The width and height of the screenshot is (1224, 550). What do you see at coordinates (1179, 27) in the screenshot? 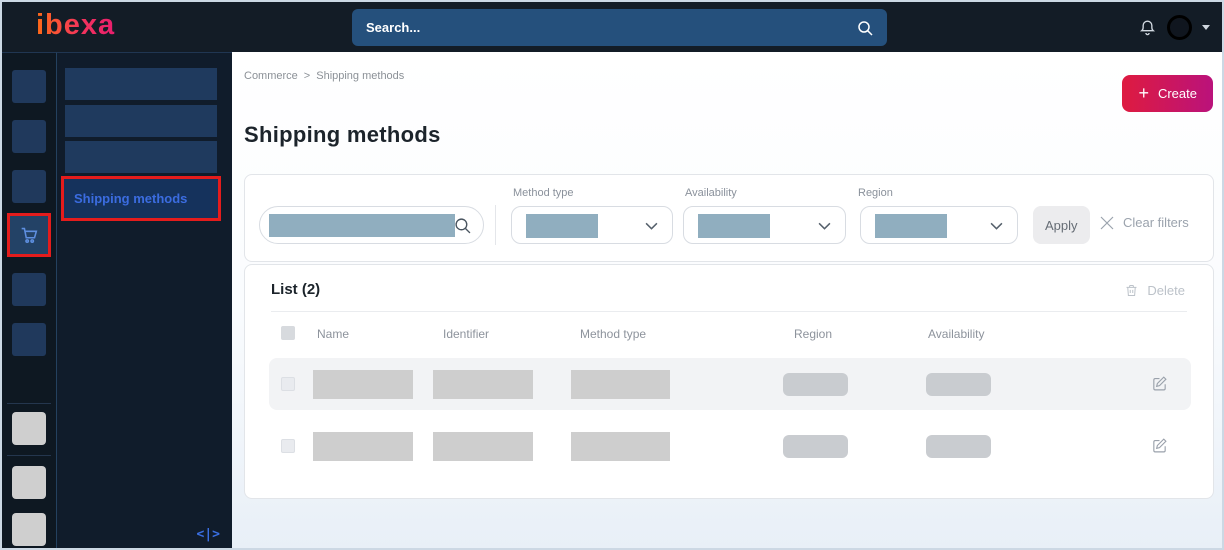
I see `avatar` at bounding box center [1179, 27].